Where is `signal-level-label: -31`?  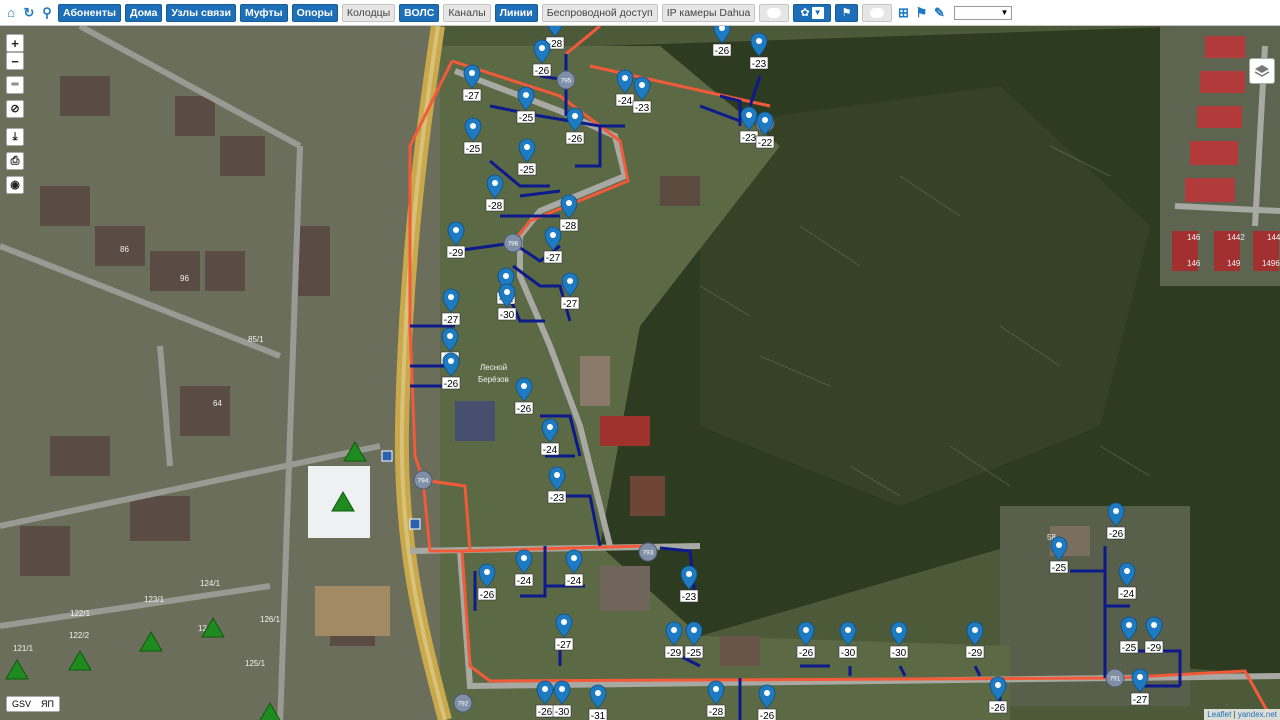 signal-level-label: -31 is located at coordinates (598, 715).